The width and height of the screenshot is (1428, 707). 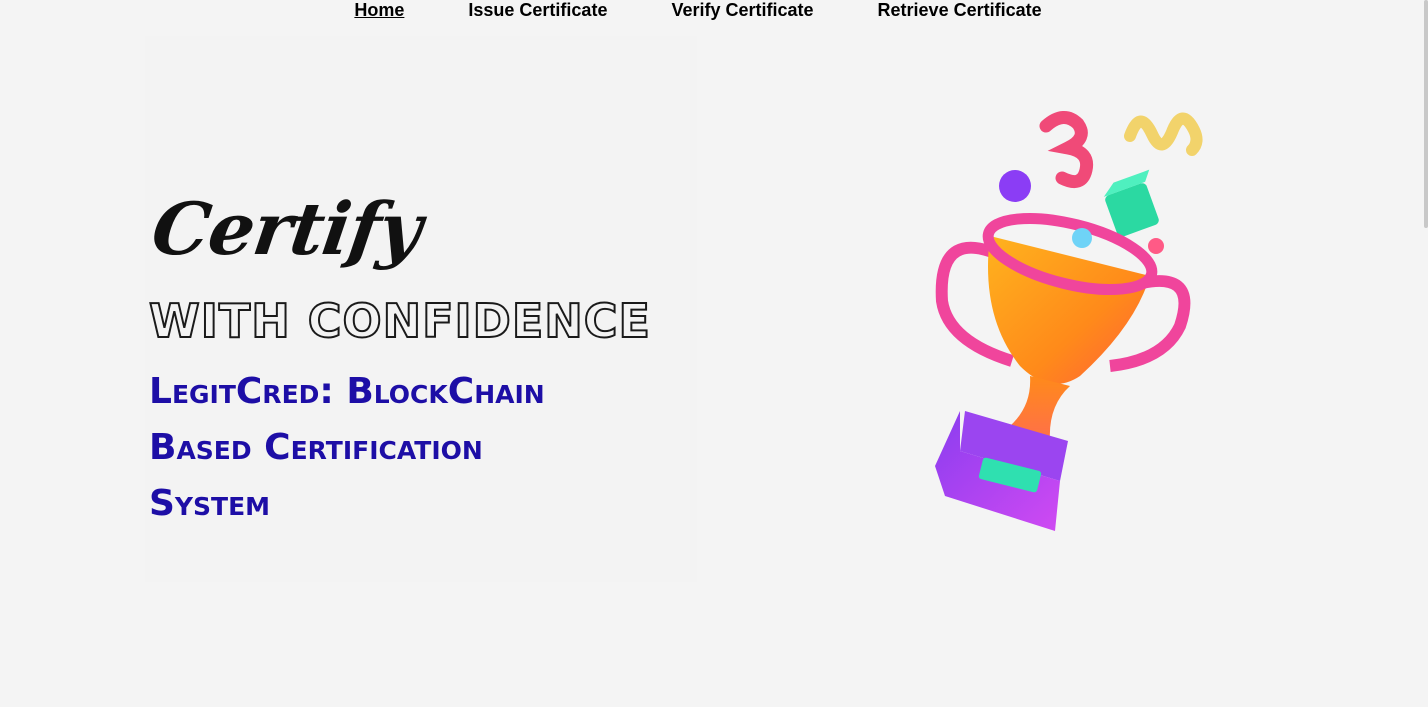 What do you see at coordinates (1426, 353) in the screenshot?
I see `page-scrollbar` at bounding box center [1426, 353].